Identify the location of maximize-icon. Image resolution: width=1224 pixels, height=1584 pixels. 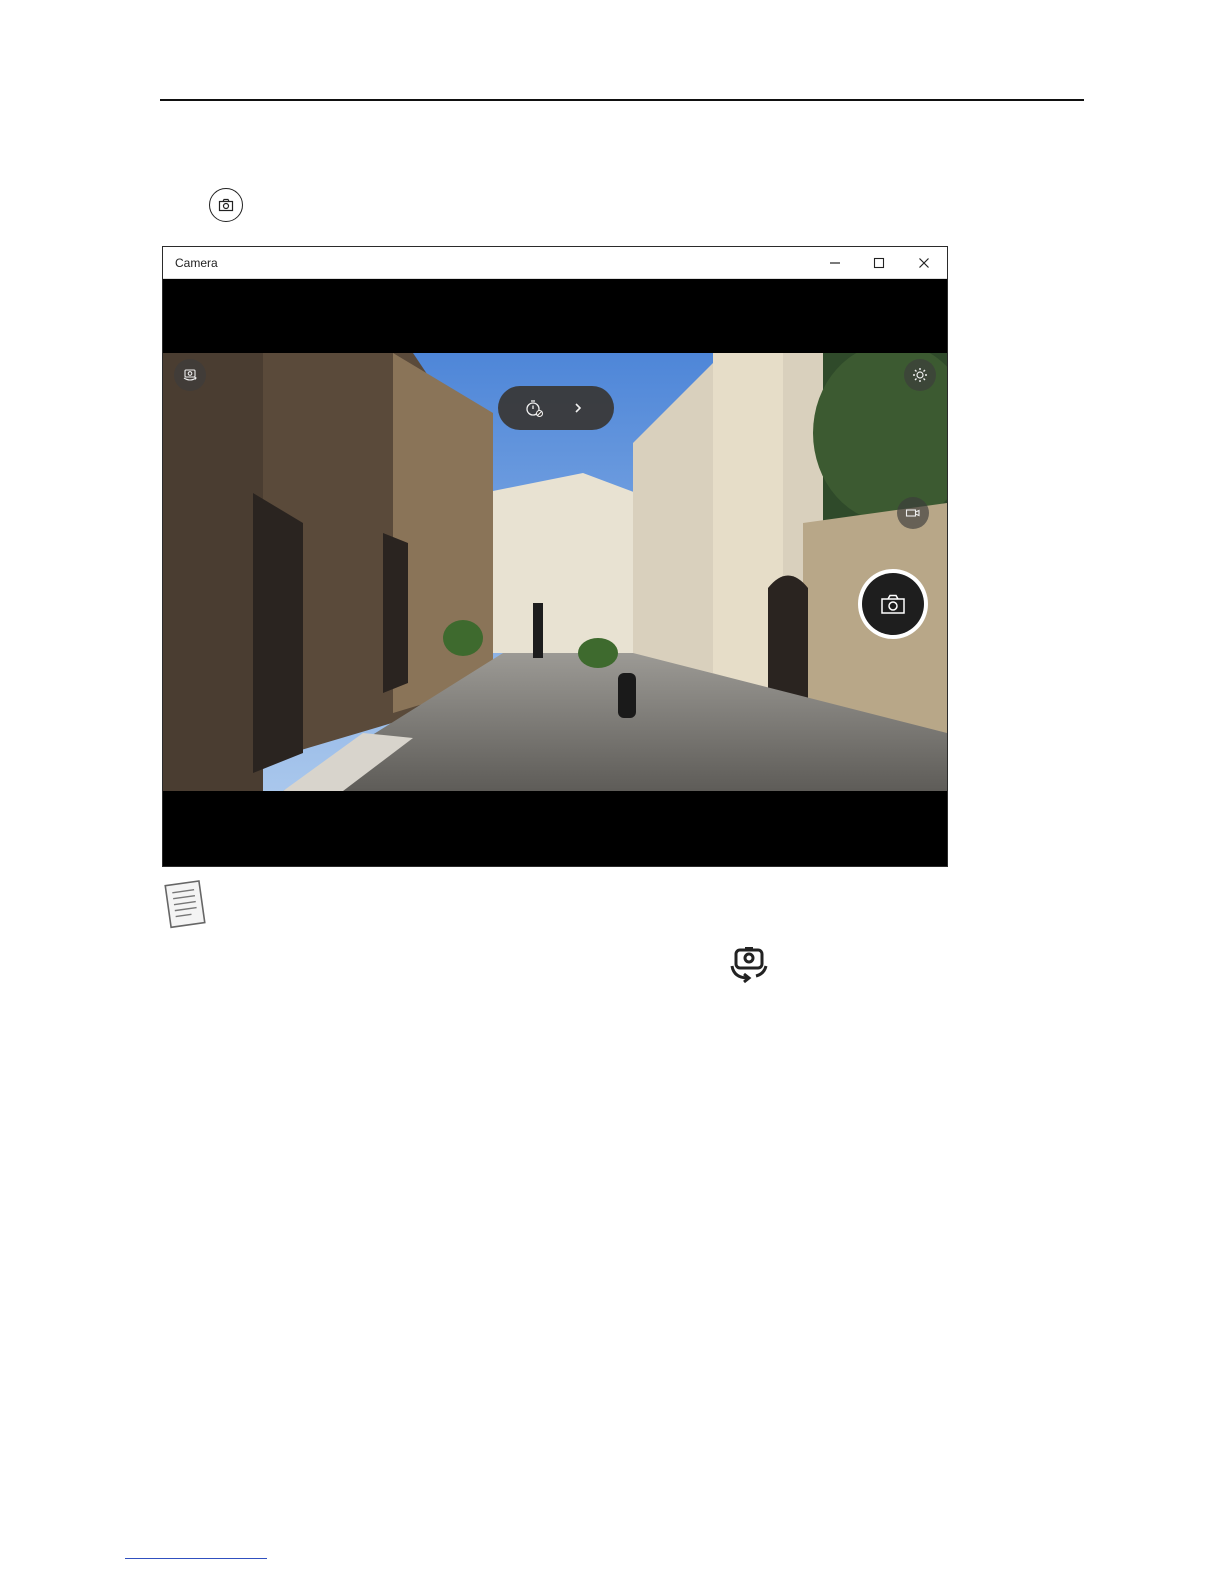
(879, 263).